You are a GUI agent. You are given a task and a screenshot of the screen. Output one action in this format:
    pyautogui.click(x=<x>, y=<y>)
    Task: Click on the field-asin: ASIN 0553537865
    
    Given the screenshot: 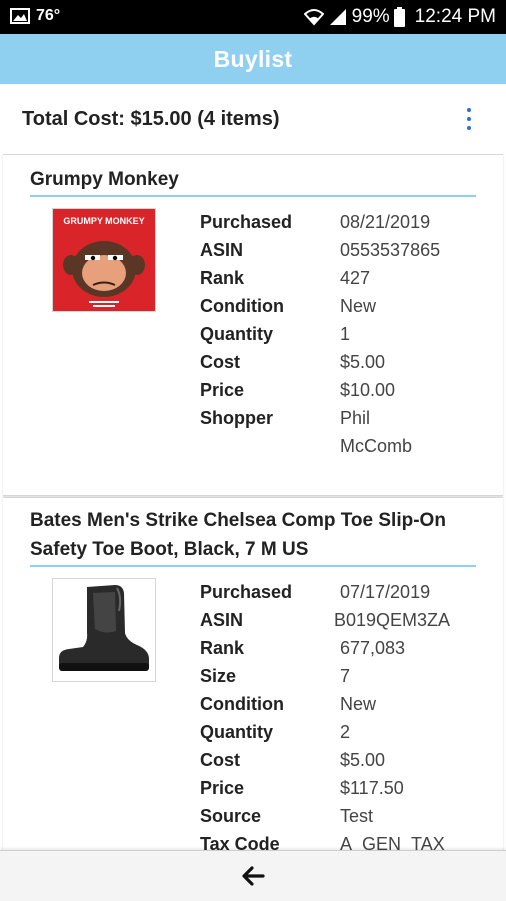 What is the action you would take?
    pyautogui.click(x=335, y=250)
    